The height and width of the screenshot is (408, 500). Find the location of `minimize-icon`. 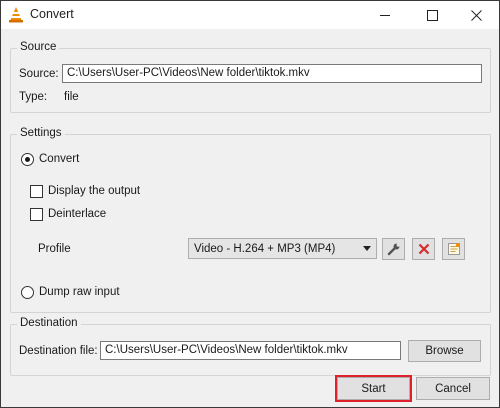

minimize-icon is located at coordinates (384, 15).